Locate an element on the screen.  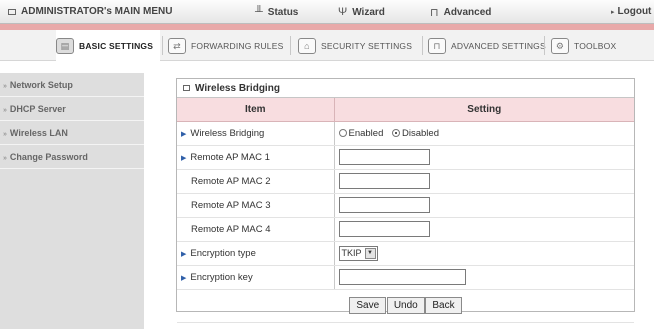
table-row: ▶ Wireless Bridging Enabled Disabled is located at coordinates (405, 133).